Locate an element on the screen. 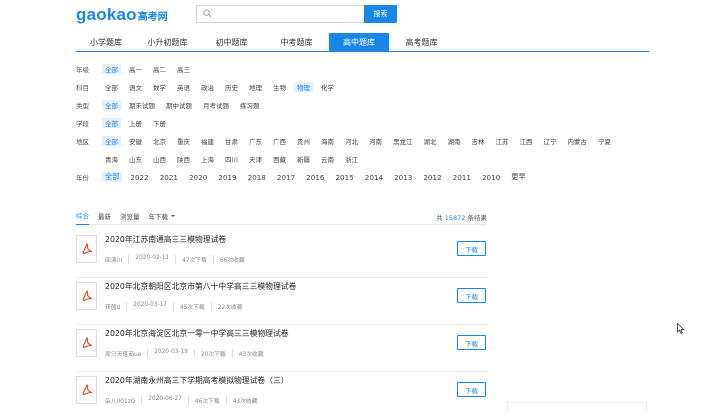 This screenshot has width=720, height=412. filter-option: 英语 is located at coordinates (183, 87).